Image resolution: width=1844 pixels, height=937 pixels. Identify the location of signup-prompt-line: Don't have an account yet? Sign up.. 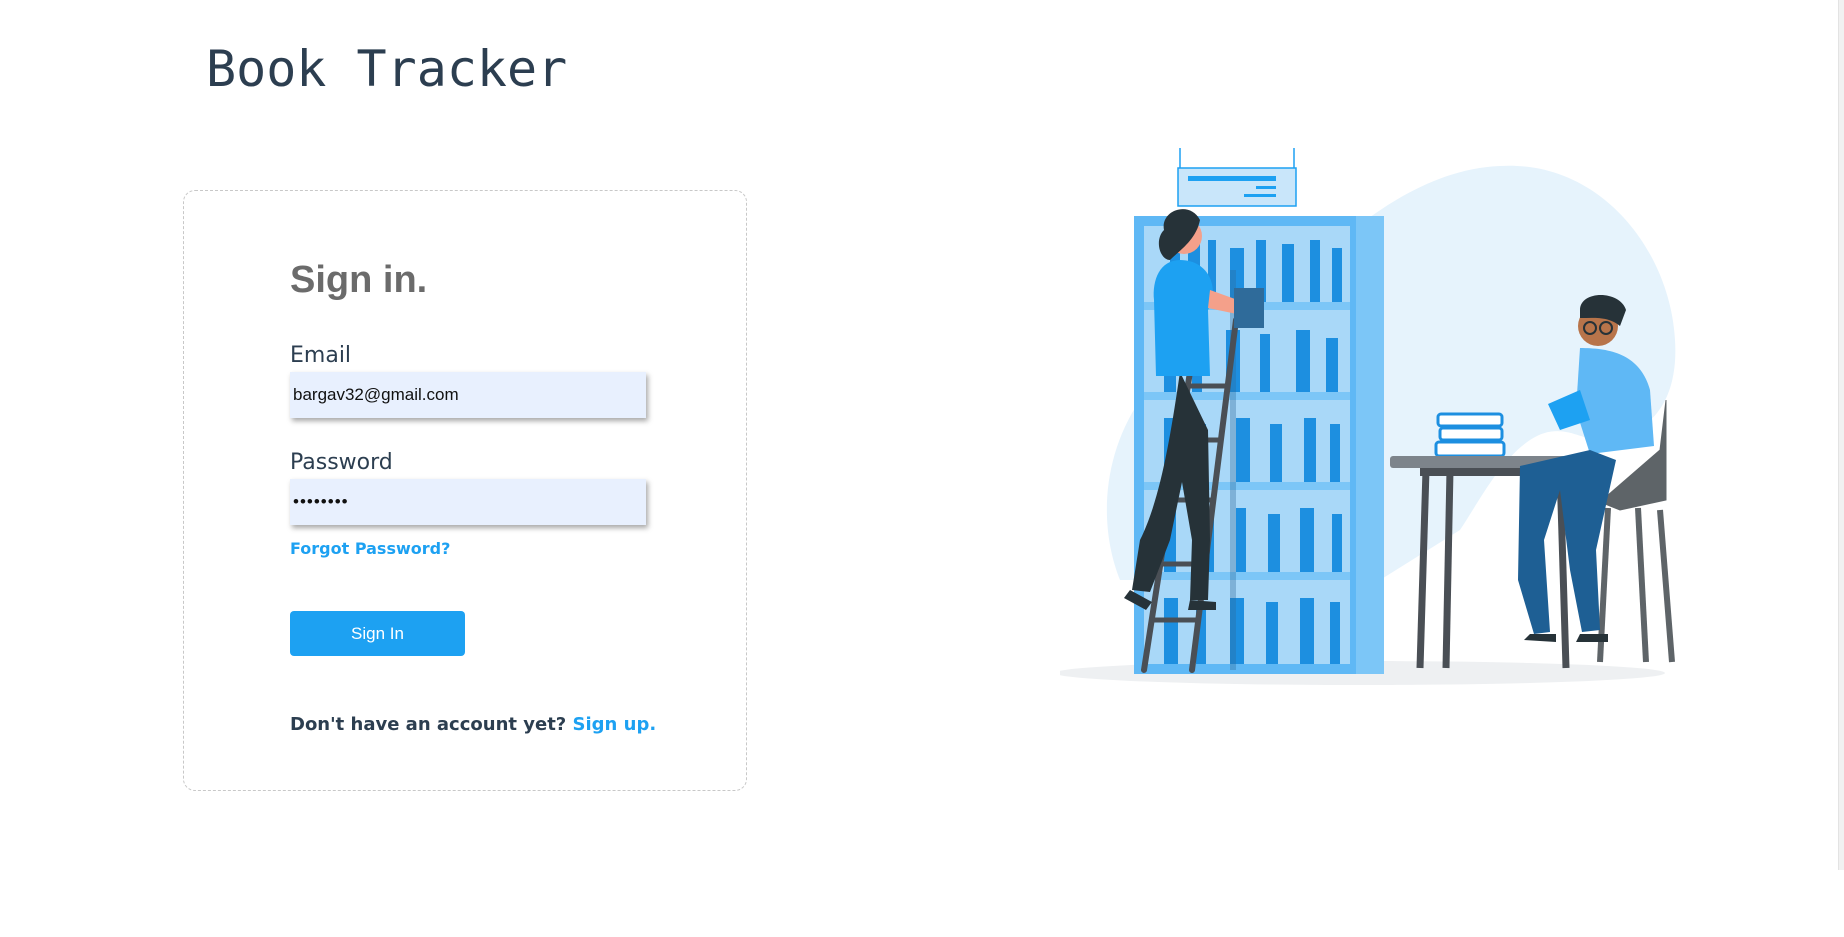
(473, 724).